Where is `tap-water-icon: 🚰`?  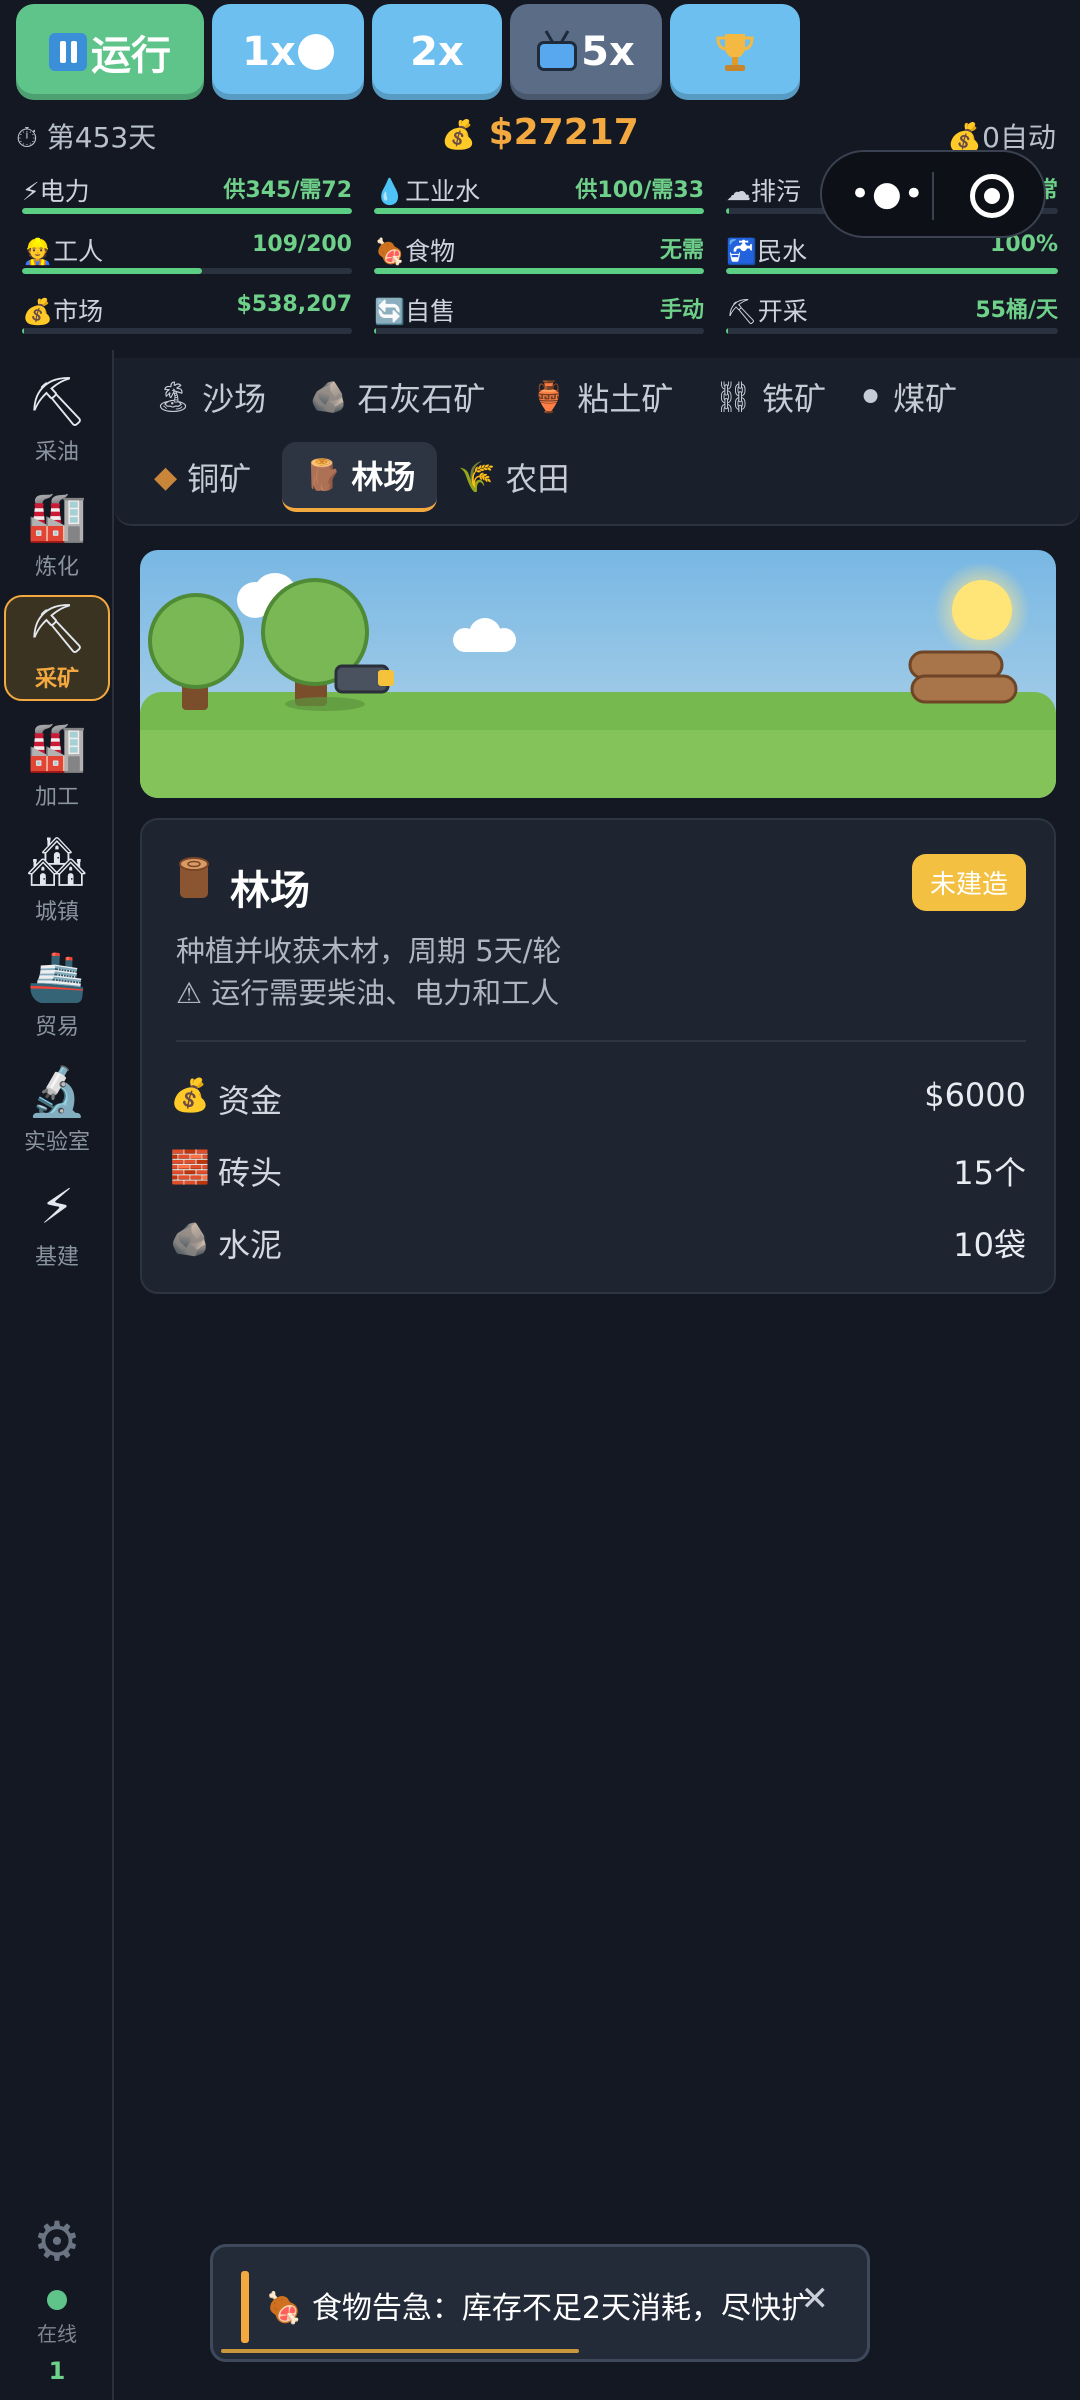 tap-water-icon: 🚰 is located at coordinates (742, 251).